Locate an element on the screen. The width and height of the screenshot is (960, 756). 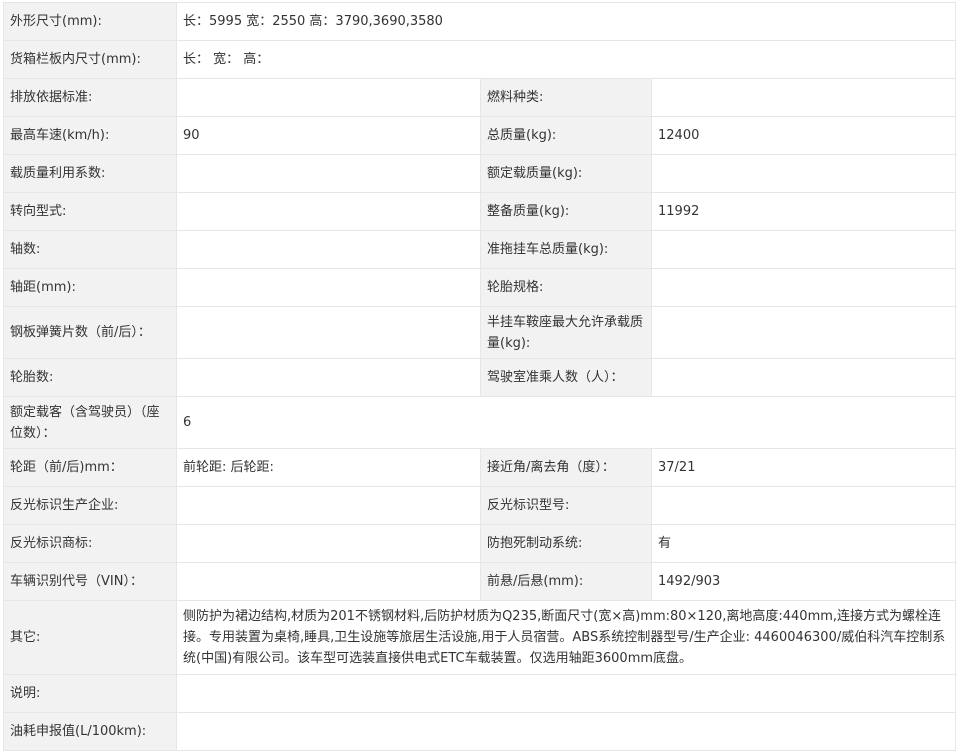
spec-row: 轴数: 准拖挂车总质量(kg): is located at coordinates (479, 249).